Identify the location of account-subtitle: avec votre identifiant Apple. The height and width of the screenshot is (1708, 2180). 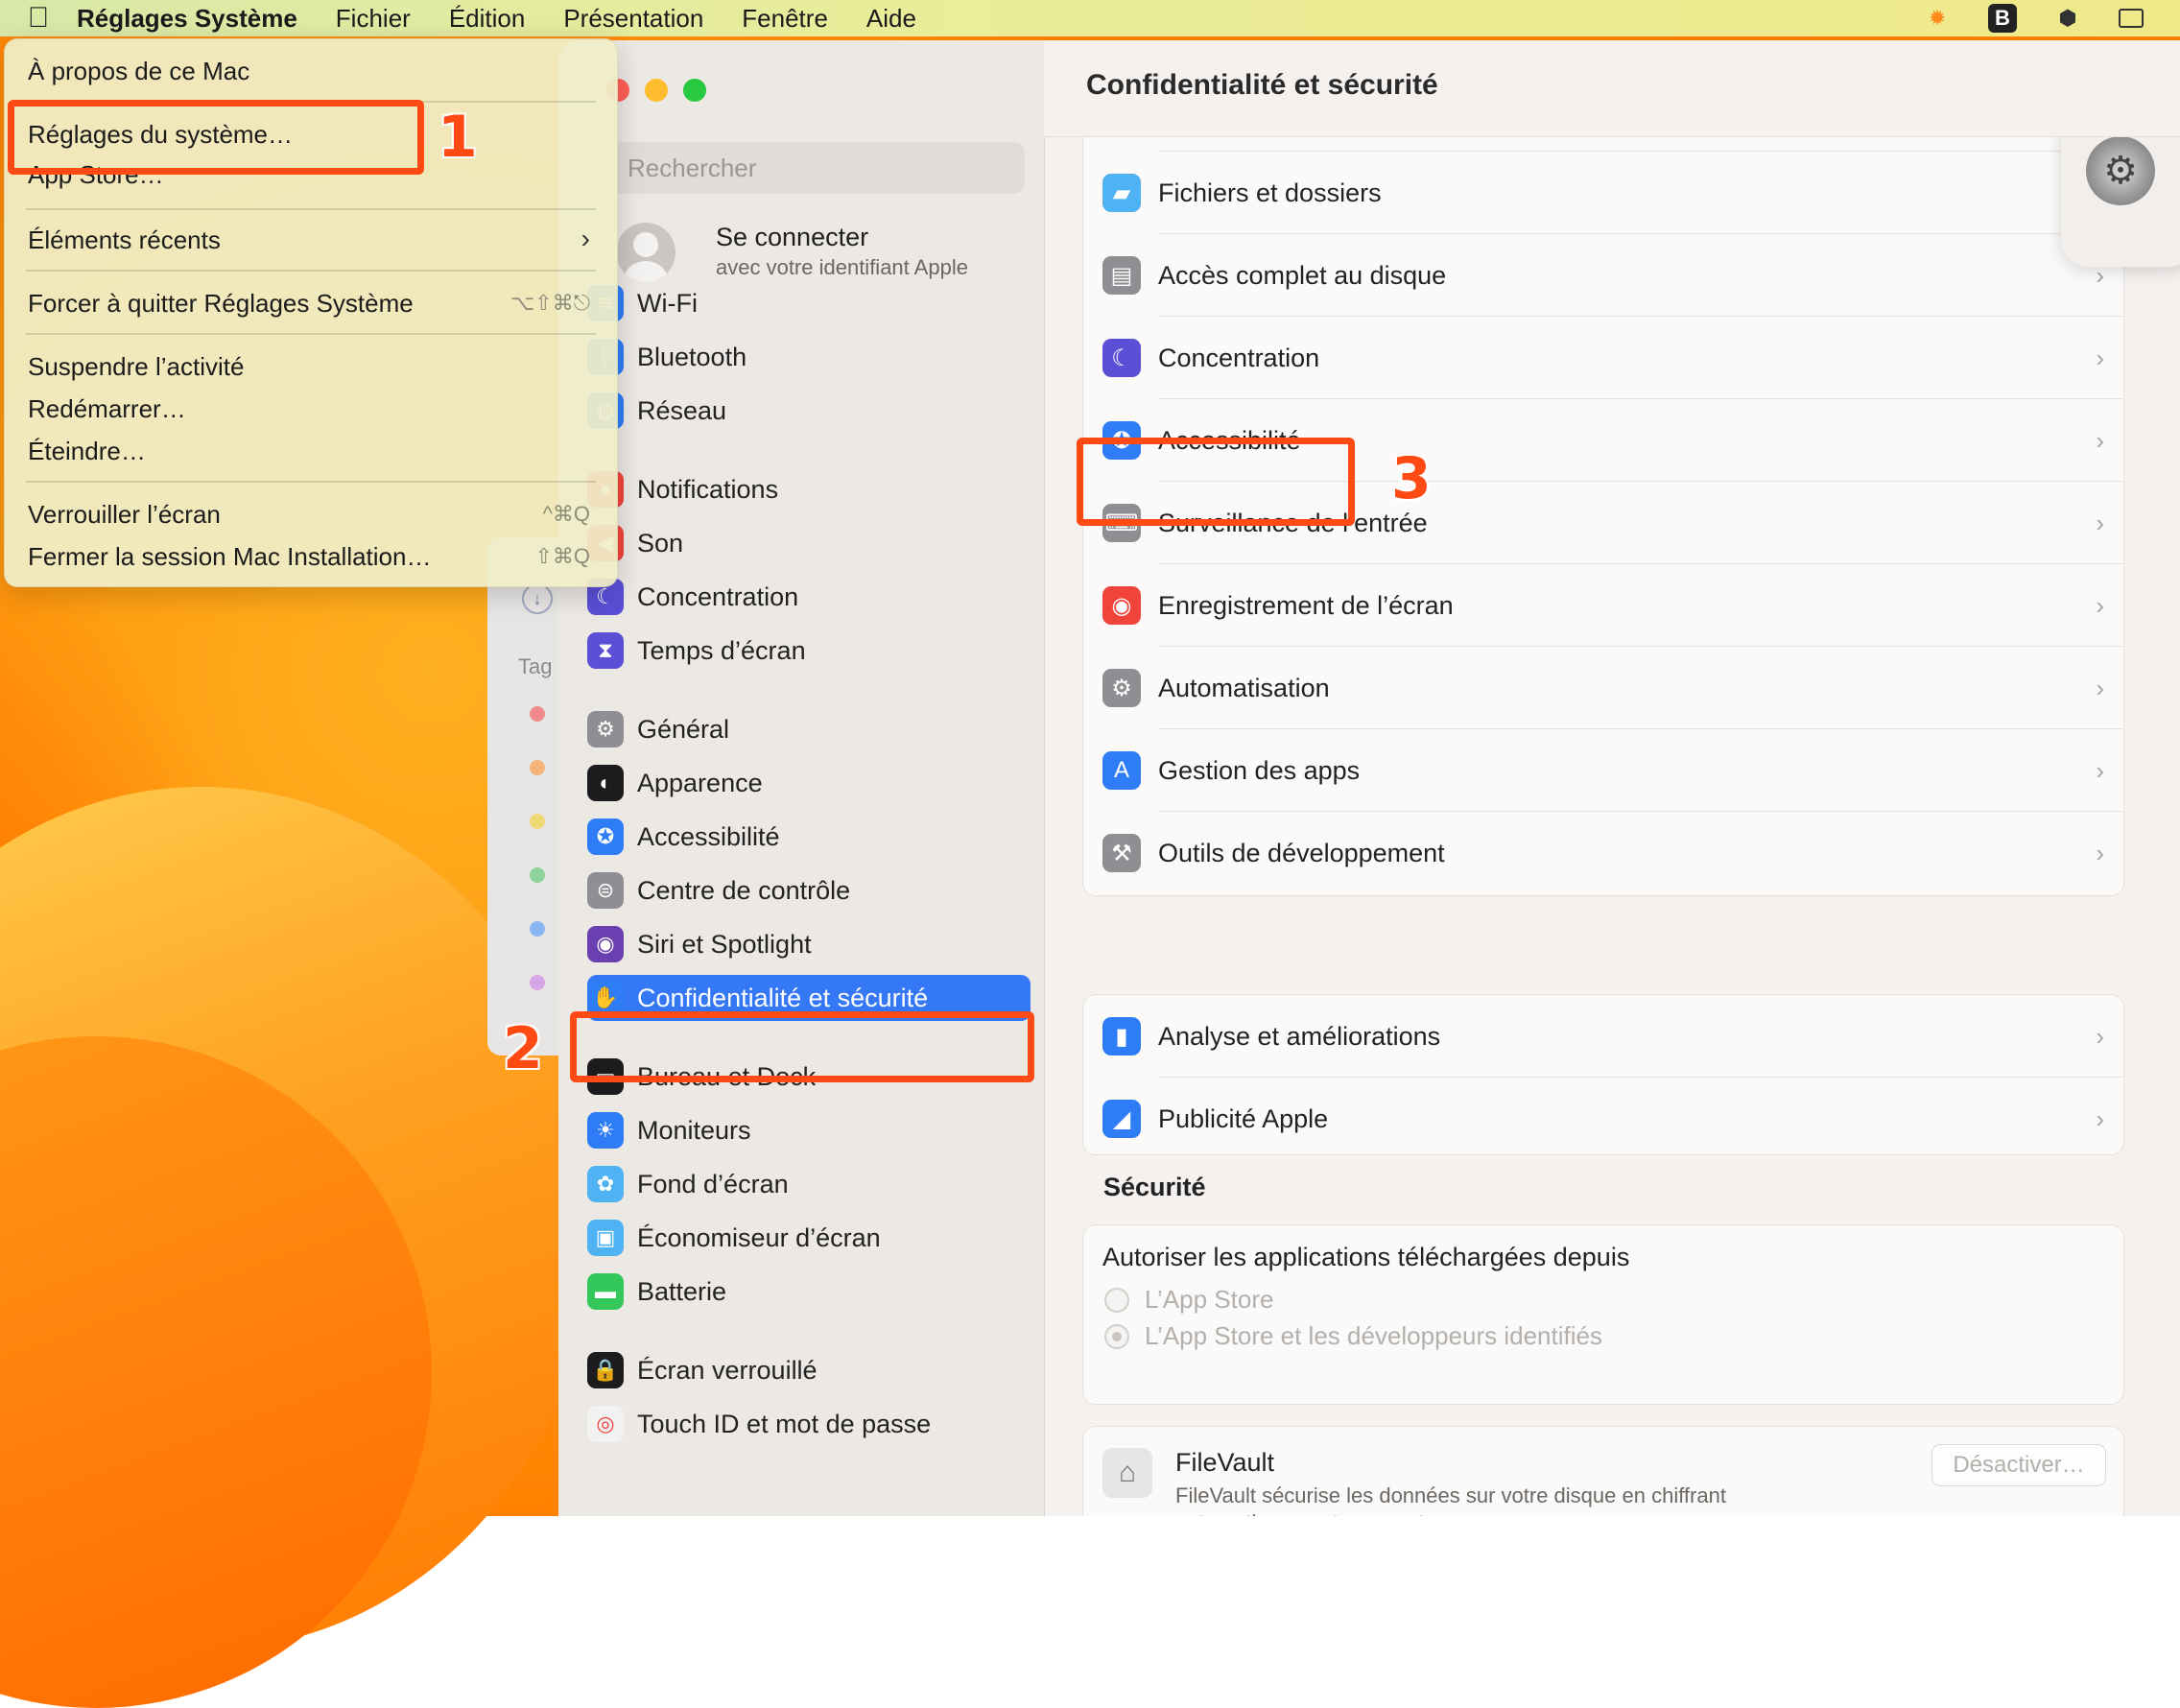
(842, 267).